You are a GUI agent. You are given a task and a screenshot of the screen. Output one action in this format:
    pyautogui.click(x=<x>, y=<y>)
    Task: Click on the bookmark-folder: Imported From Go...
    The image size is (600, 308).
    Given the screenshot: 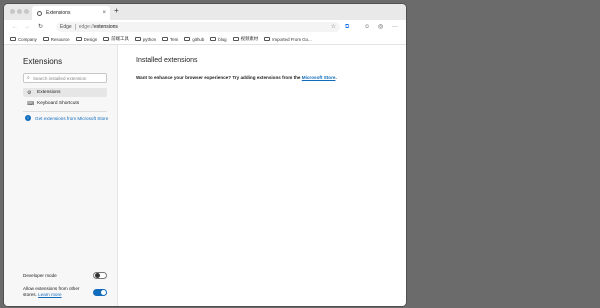 What is the action you would take?
    pyautogui.click(x=288, y=39)
    